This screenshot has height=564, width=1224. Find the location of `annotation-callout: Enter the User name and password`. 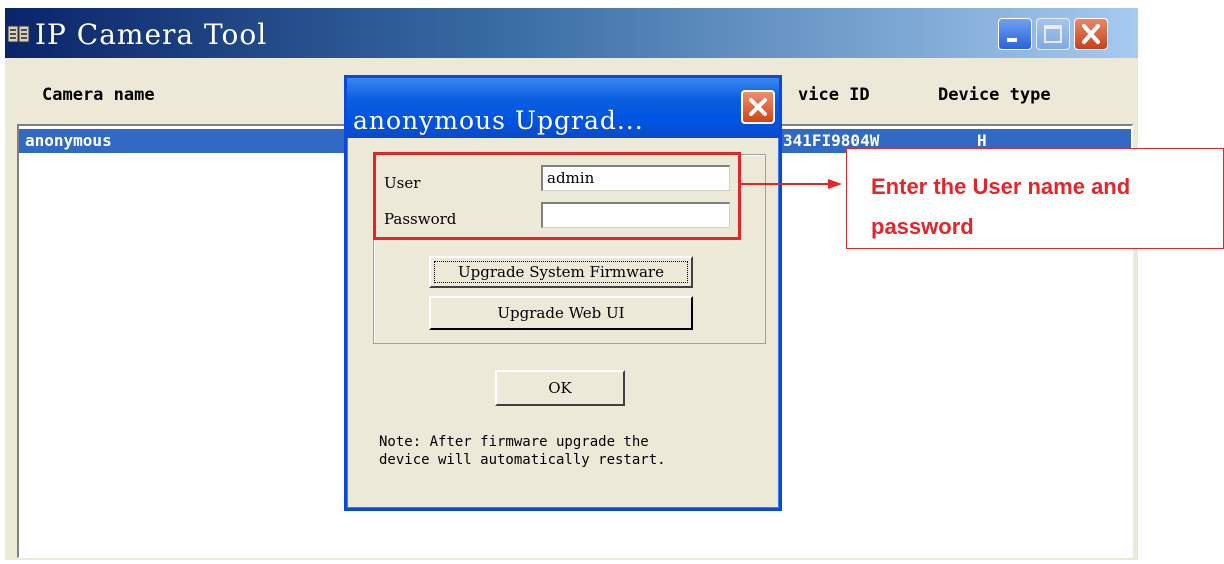

annotation-callout: Enter the User name and password is located at coordinates (1035, 198).